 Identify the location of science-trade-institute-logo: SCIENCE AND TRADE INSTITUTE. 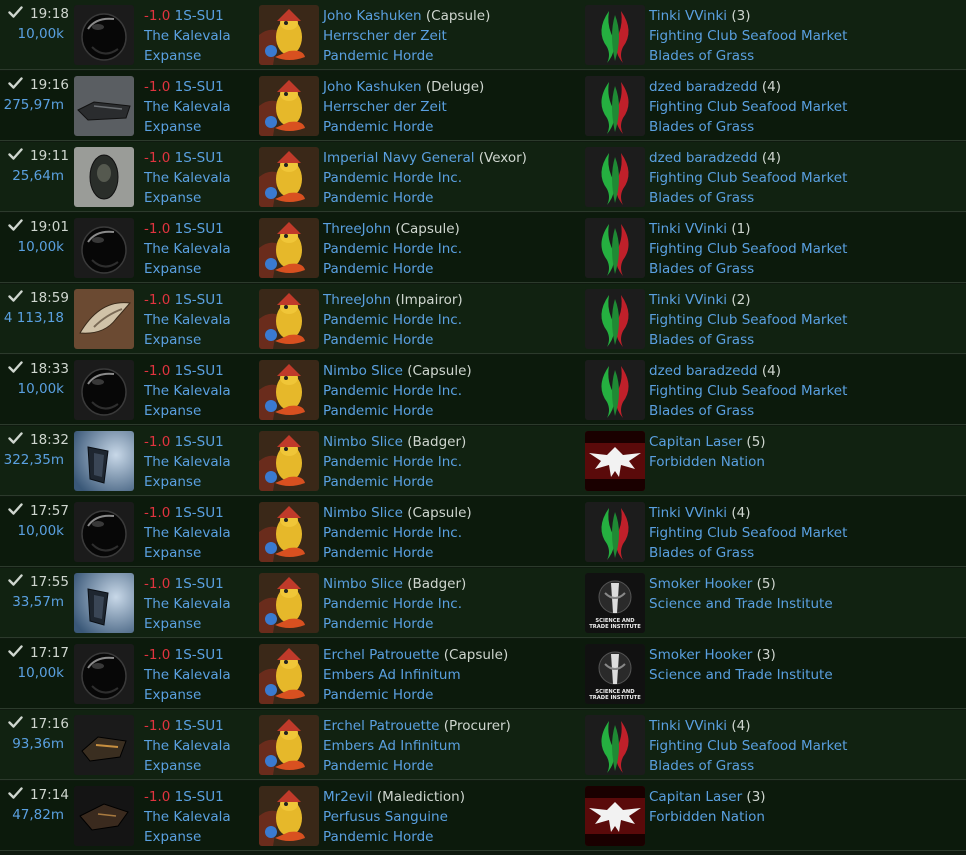
(615, 674).